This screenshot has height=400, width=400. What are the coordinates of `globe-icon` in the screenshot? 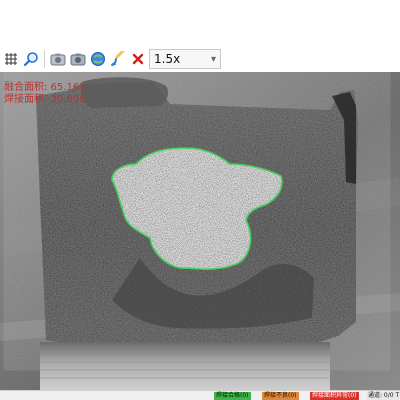 It's located at (98, 59).